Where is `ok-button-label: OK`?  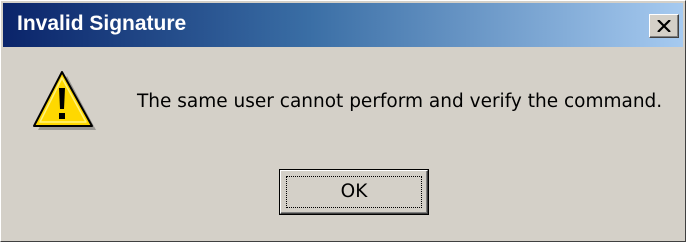
ok-button-label: OK is located at coordinates (354, 191).